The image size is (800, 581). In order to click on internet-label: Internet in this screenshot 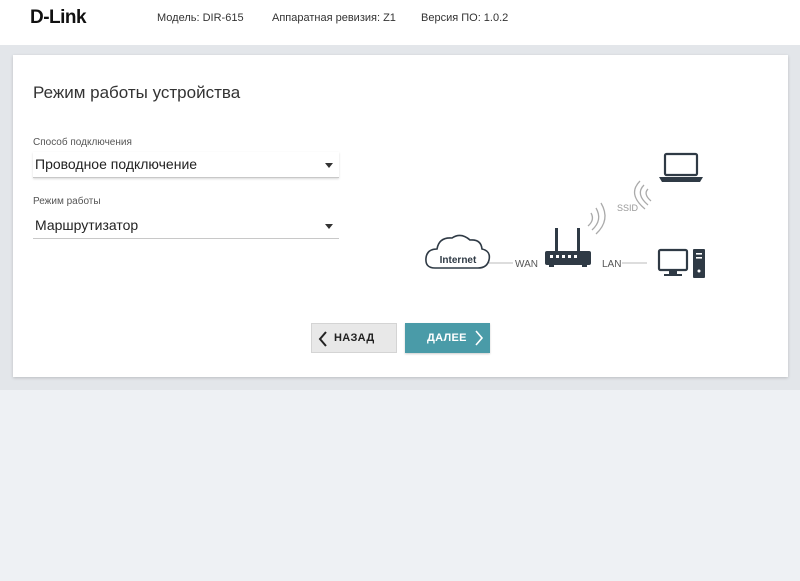, I will do `click(458, 260)`.